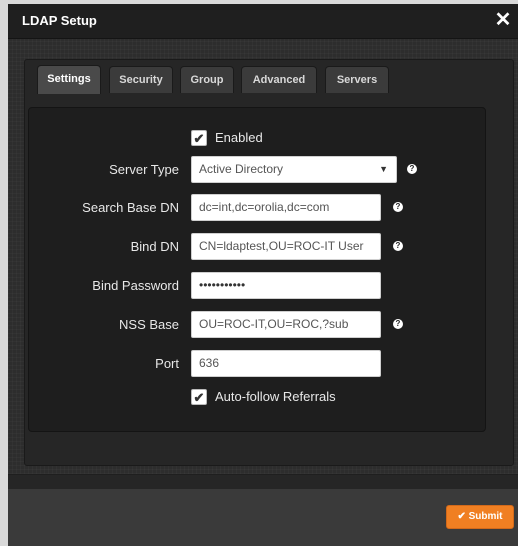 The height and width of the screenshot is (546, 518). What do you see at coordinates (199, 397) in the screenshot?
I see `auto-follow-referrals-checkbox: ✔` at bounding box center [199, 397].